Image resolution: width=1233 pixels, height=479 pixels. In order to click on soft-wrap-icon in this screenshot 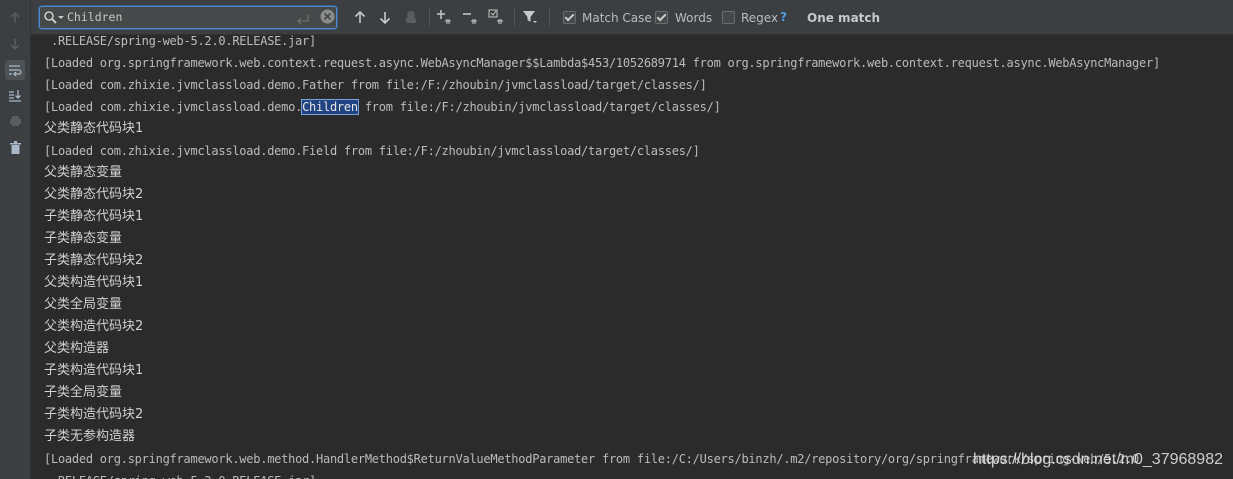, I will do `click(15, 70)`.